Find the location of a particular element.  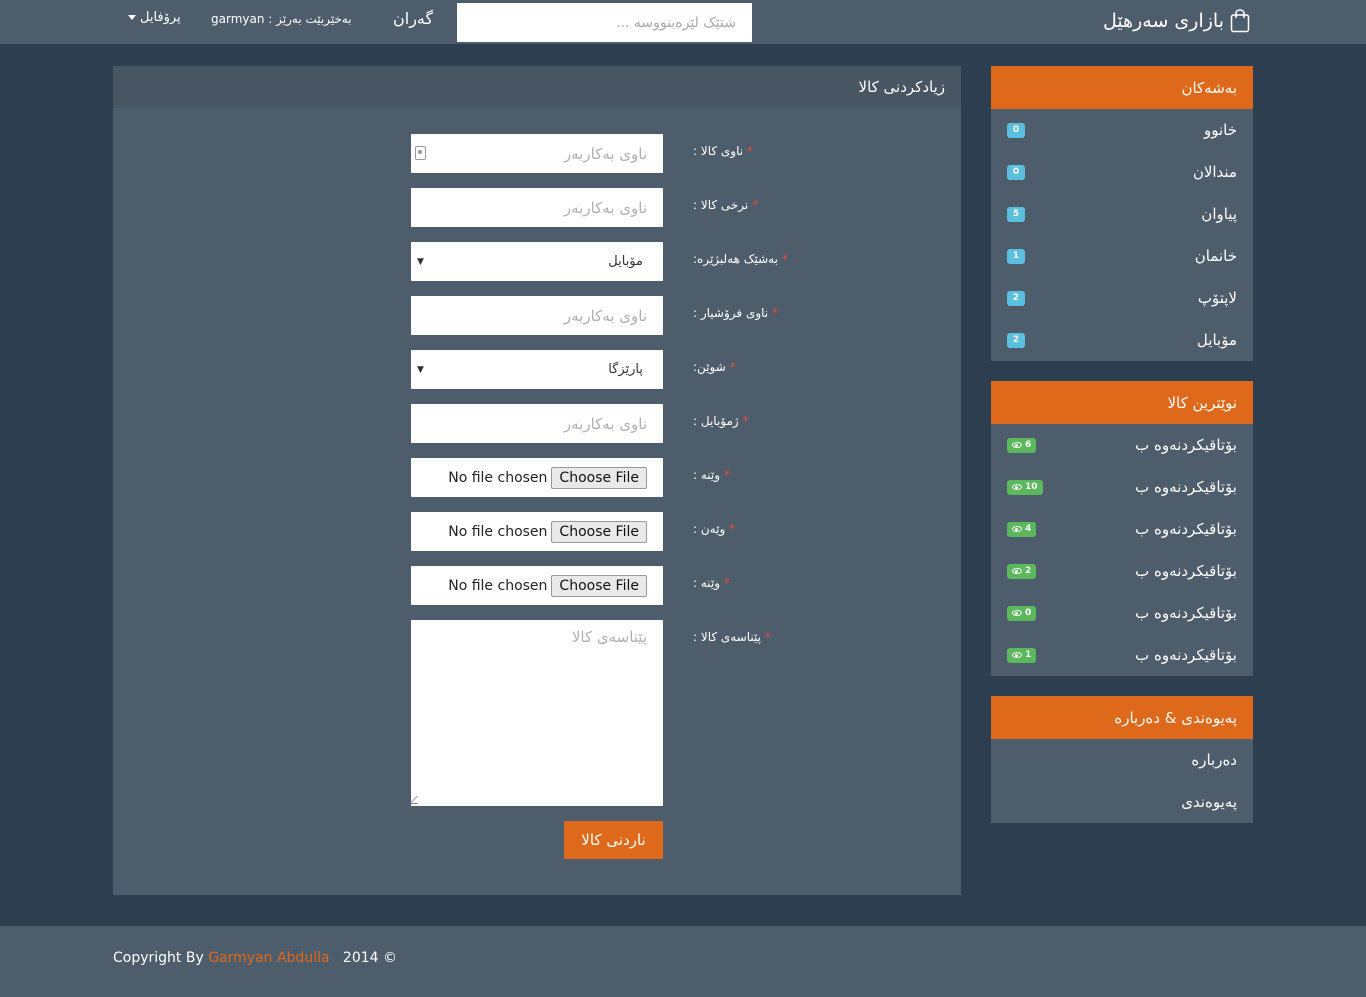

views-badge: 10 is located at coordinates (1025, 487).